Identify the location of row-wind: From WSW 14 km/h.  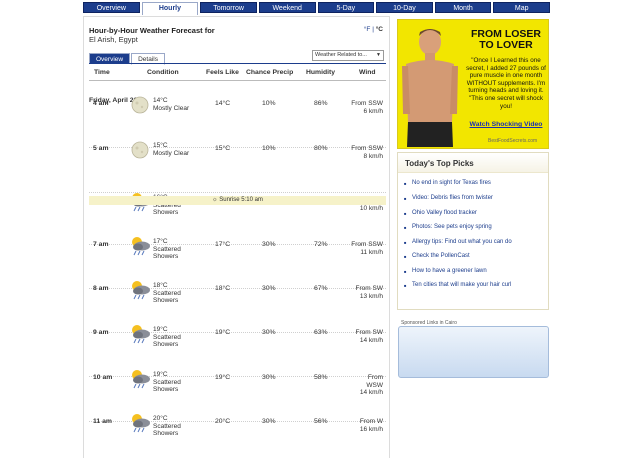
(367, 385).